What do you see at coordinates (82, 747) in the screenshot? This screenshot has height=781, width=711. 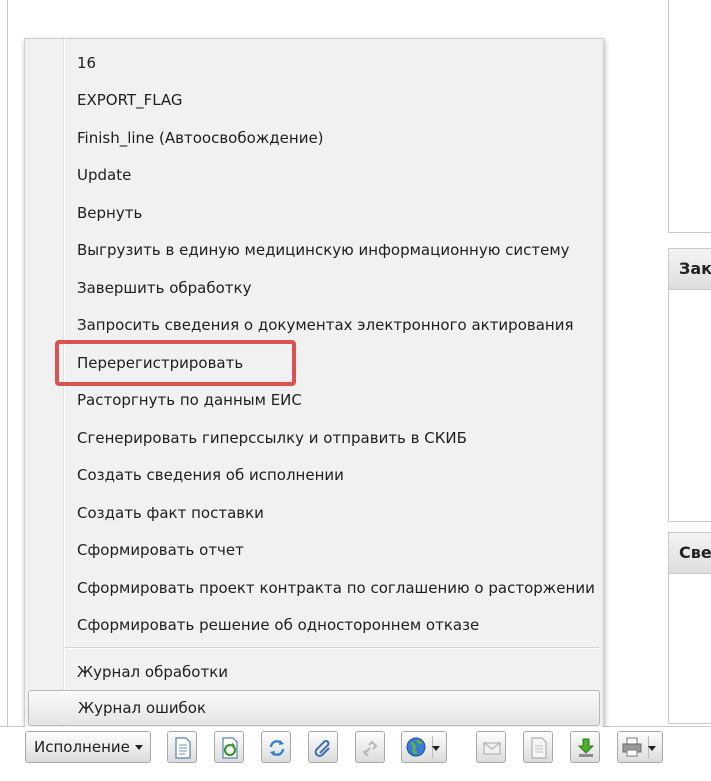 I see `execution-button-label: Исполнение` at bounding box center [82, 747].